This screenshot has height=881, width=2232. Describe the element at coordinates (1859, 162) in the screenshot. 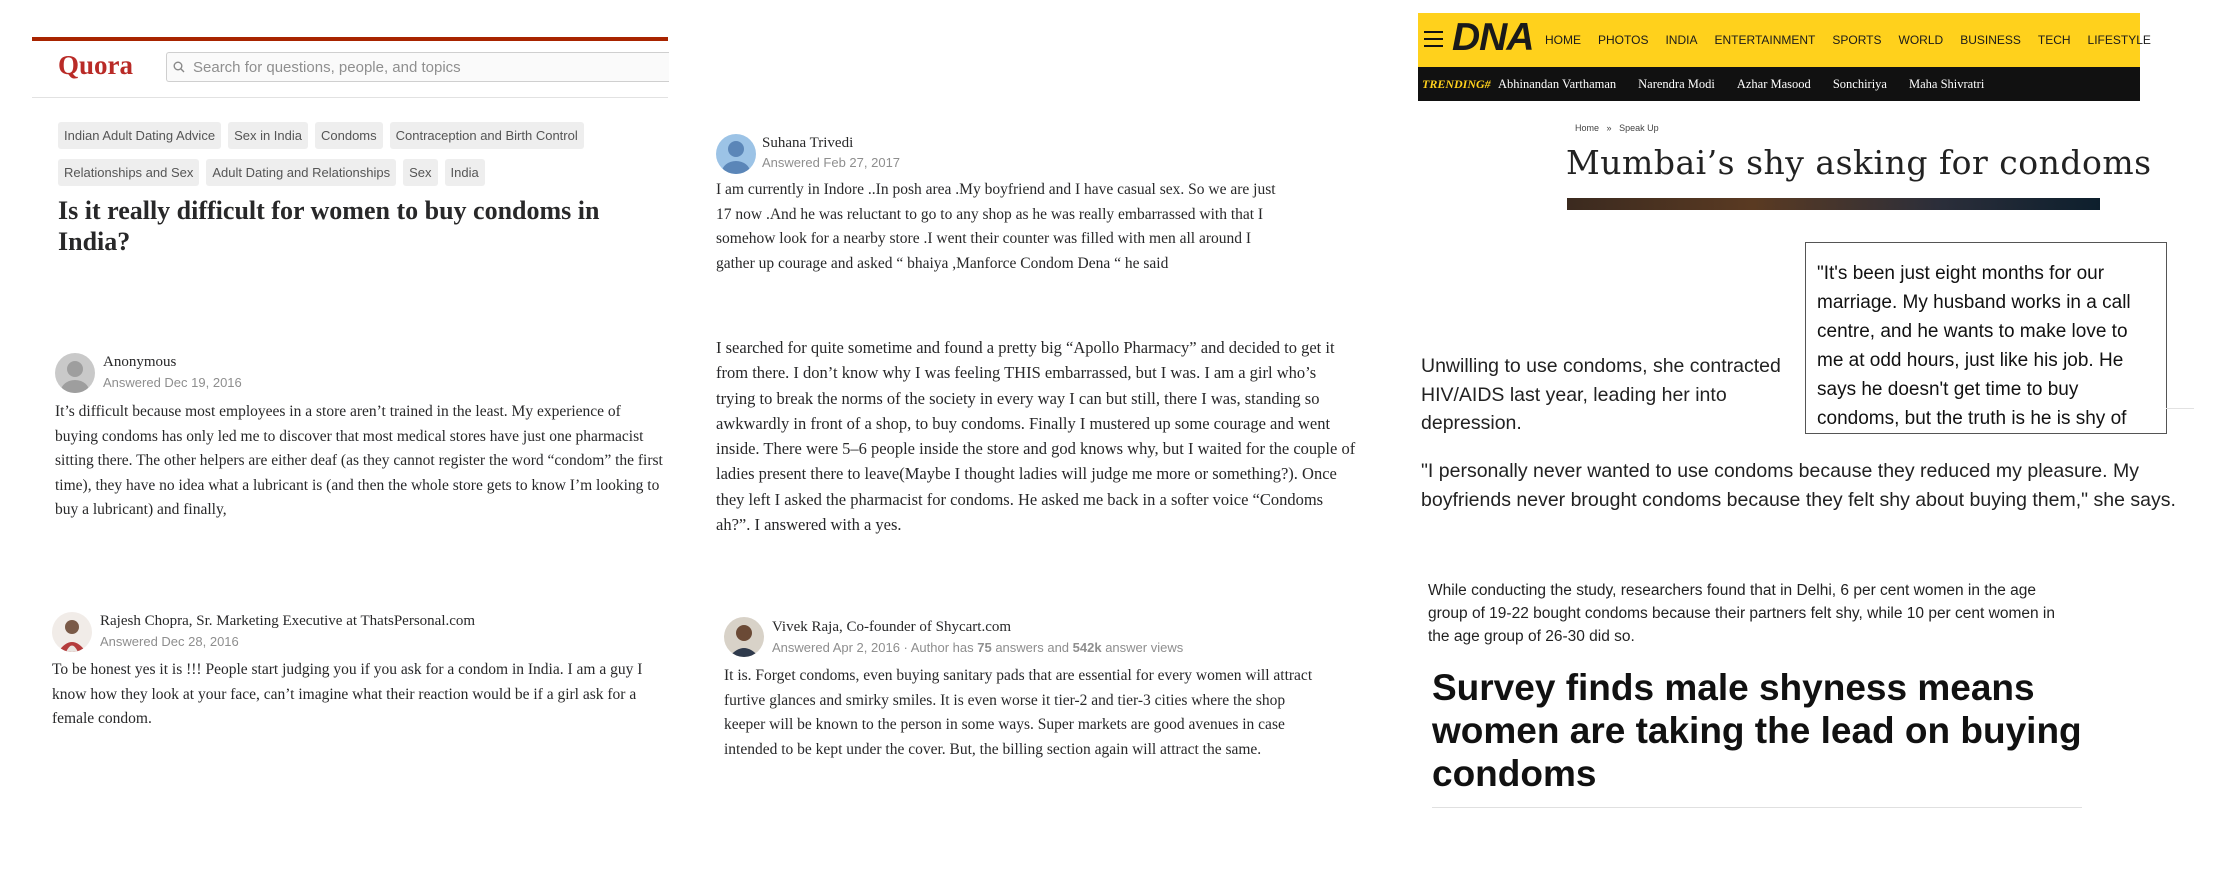

I see `article-headline: Mumbai’s shy asking for condoms` at that location.